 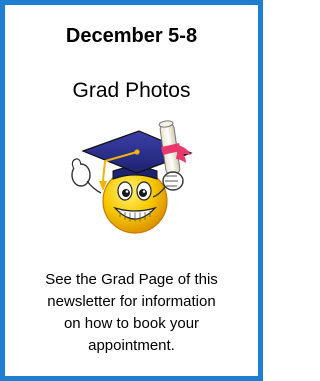 I want to click on diploma-scroll-icon, so click(x=174, y=148).